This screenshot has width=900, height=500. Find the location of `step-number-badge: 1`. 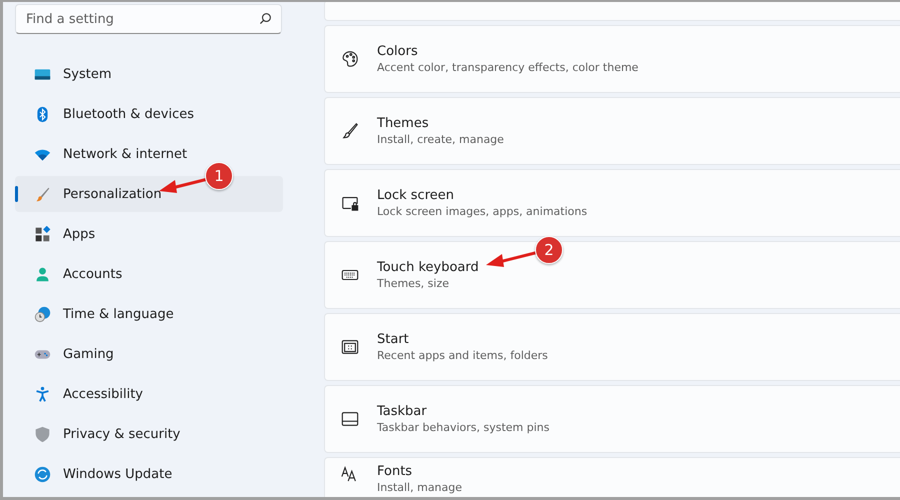

step-number-badge: 1 is located at coordinates (219, 176).